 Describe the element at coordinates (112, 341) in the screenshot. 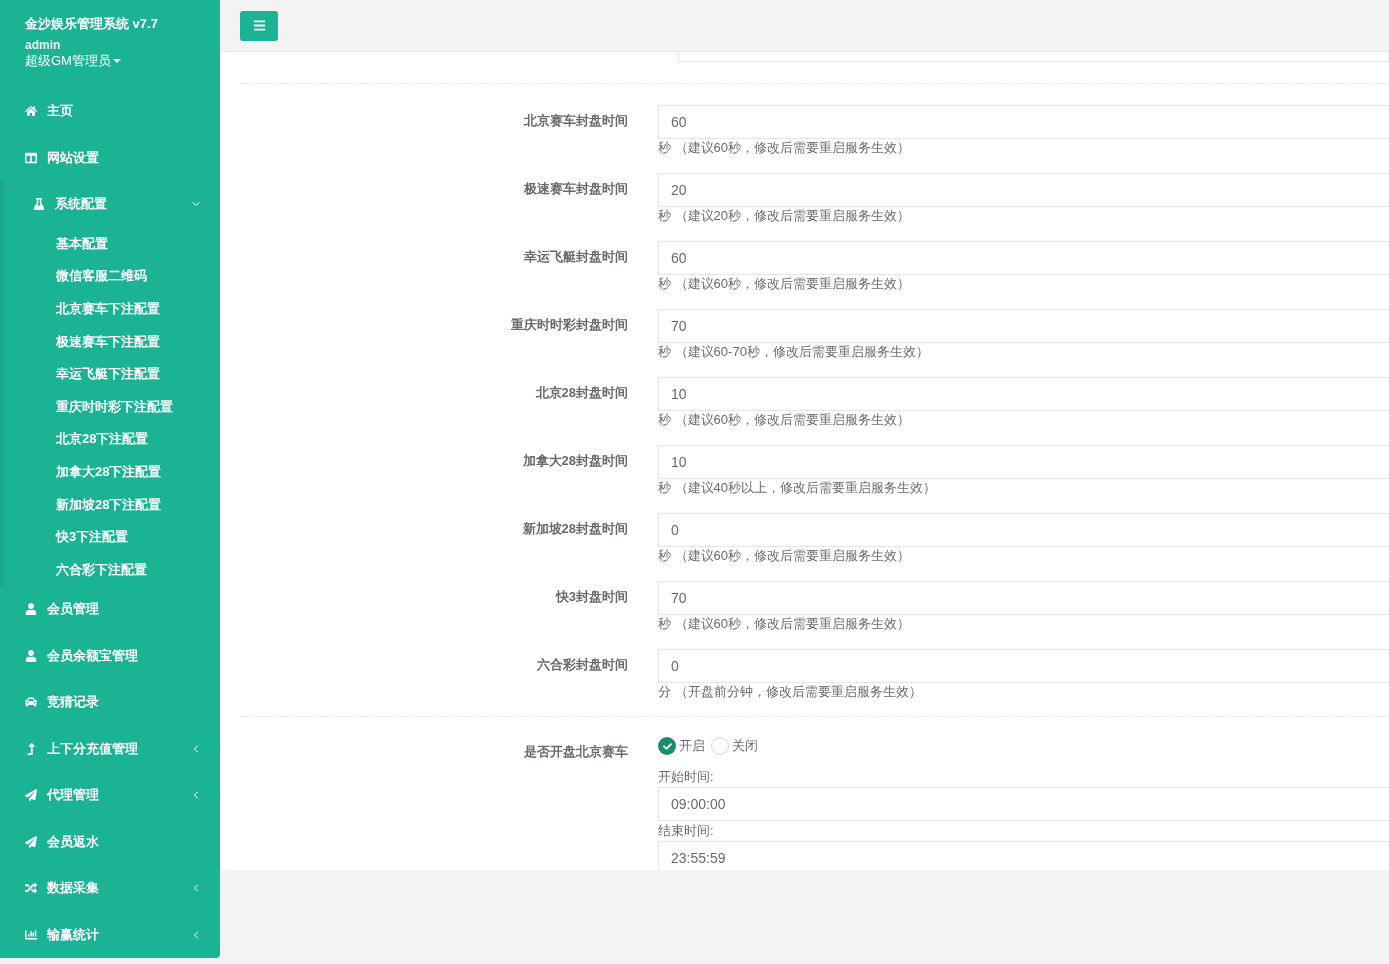

I see `nav-subitem: 极速赛车下注配置` at that location.